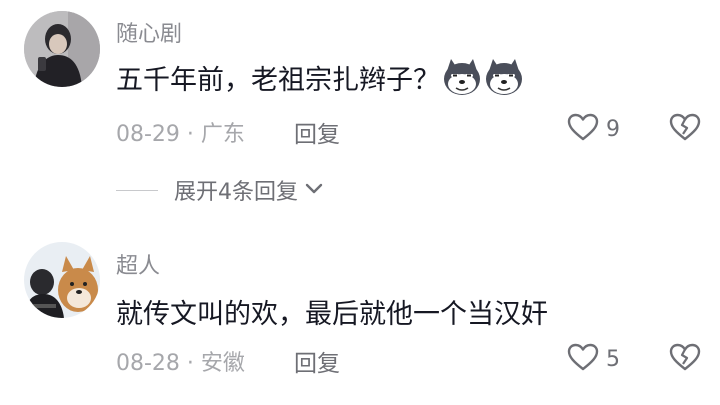 This screenshot has width=720, height=405. I want to click on like-button: 9, so click(593, 129).